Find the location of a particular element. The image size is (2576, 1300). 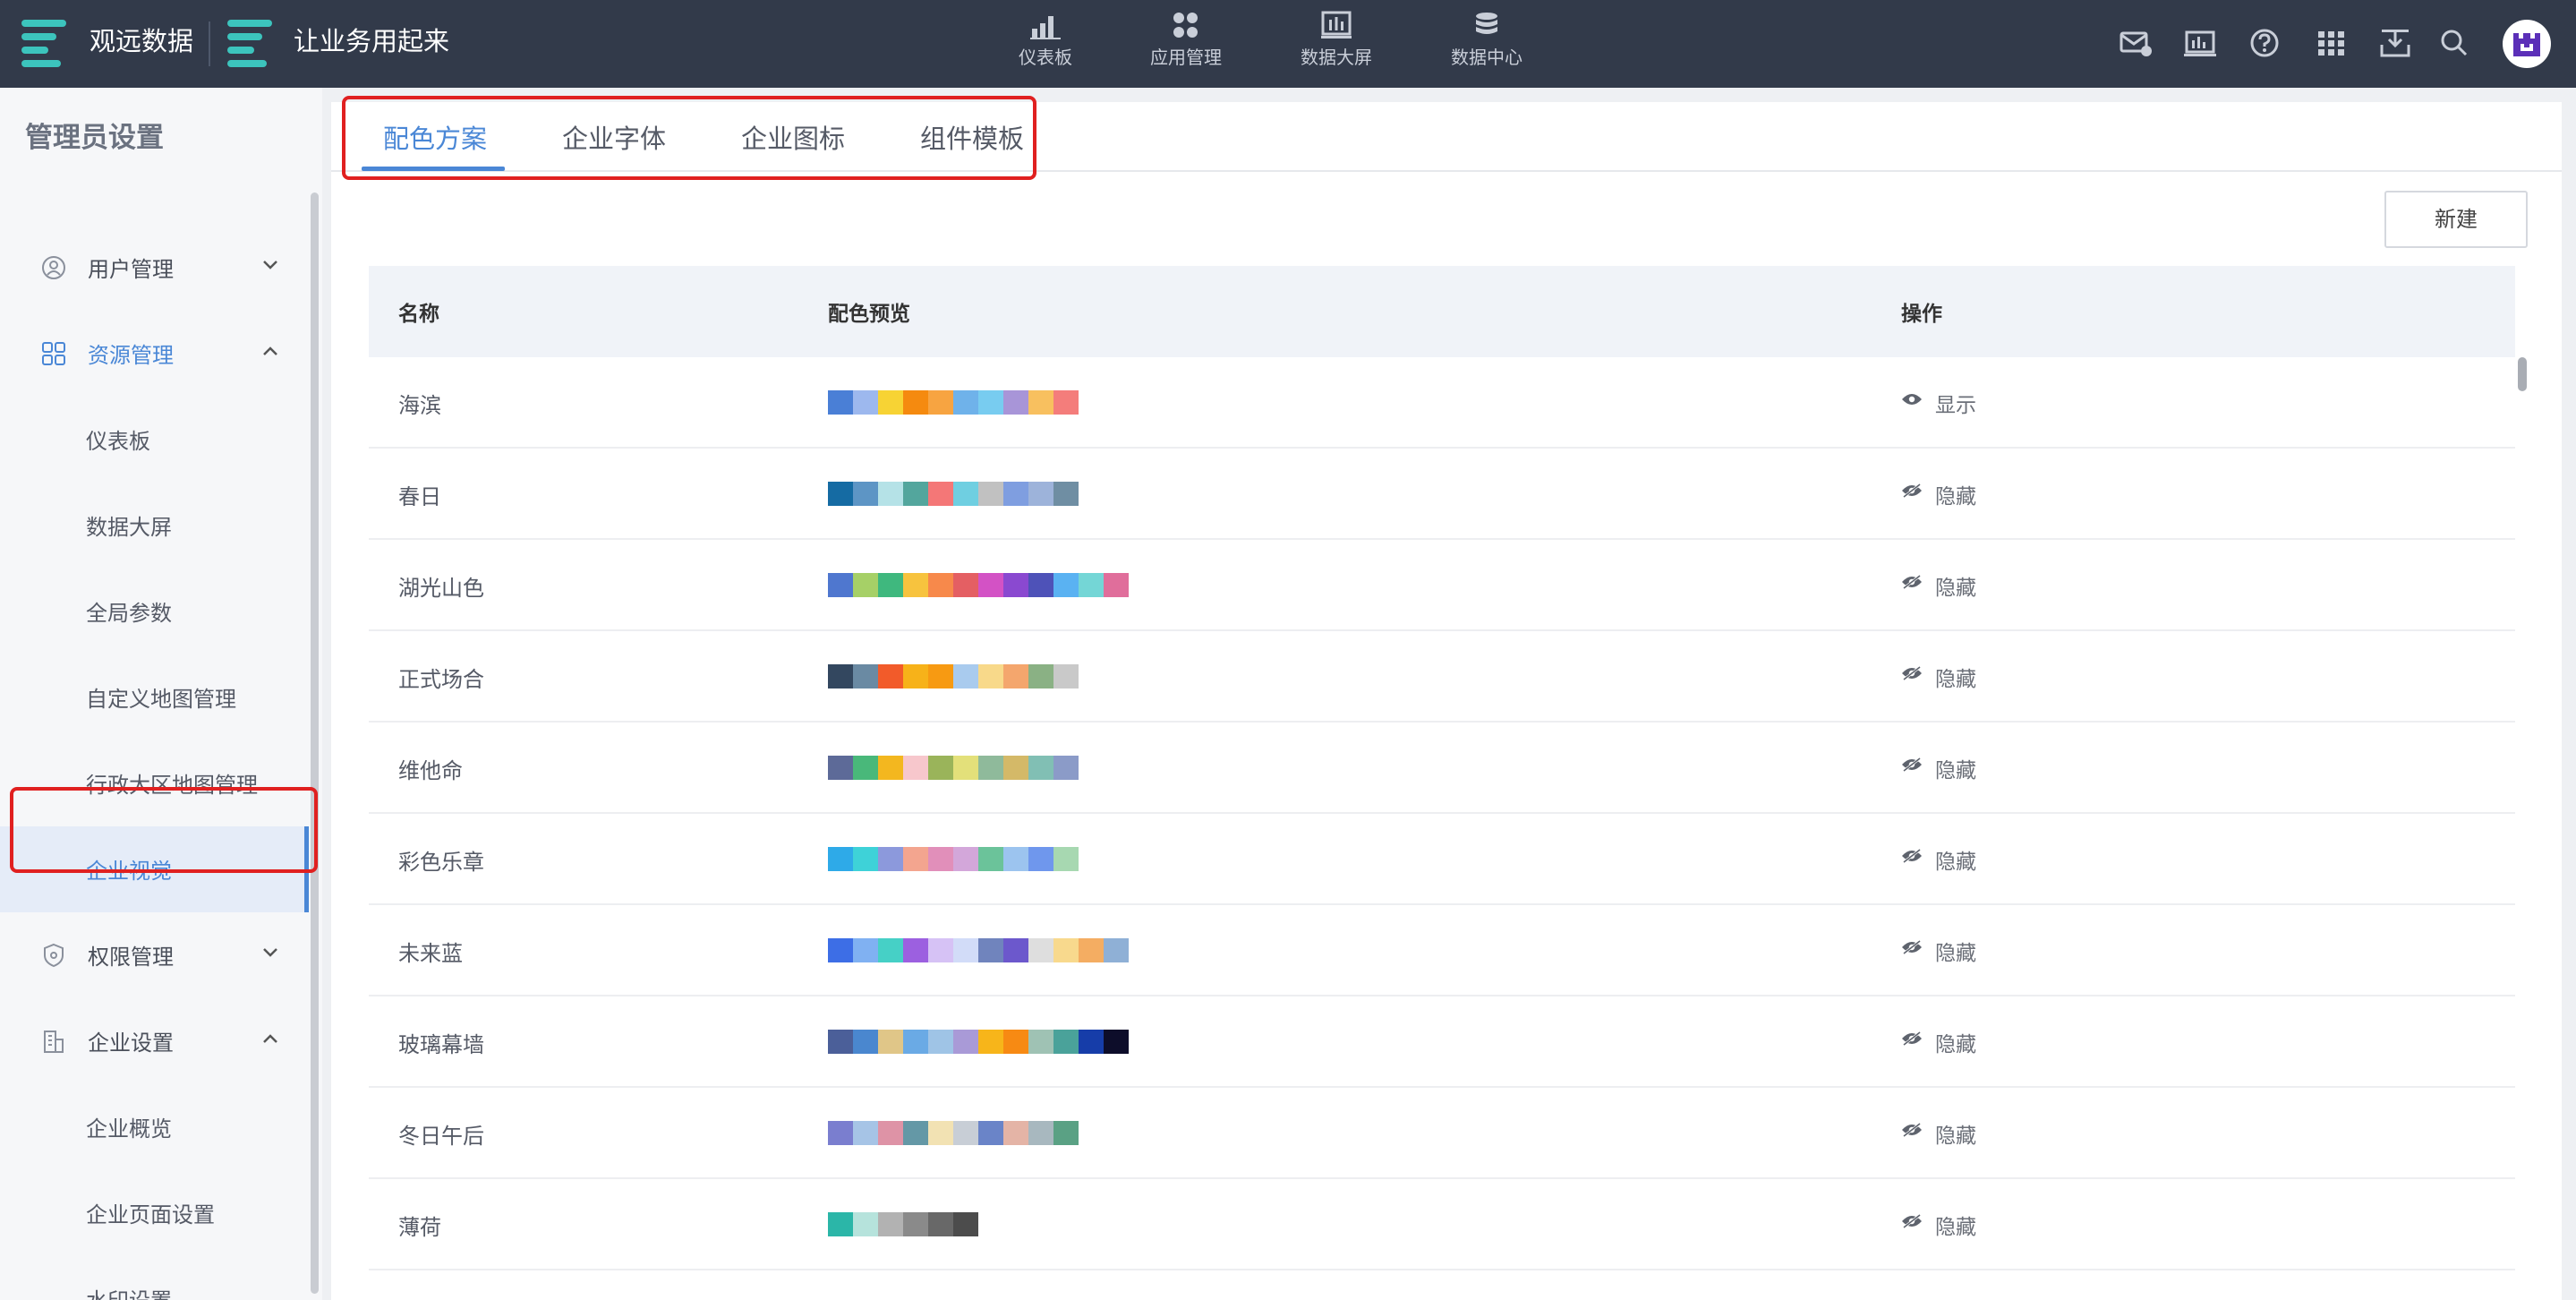

sidebar-item-dashboard: 仪表板 is located at coordinates (154, 440).